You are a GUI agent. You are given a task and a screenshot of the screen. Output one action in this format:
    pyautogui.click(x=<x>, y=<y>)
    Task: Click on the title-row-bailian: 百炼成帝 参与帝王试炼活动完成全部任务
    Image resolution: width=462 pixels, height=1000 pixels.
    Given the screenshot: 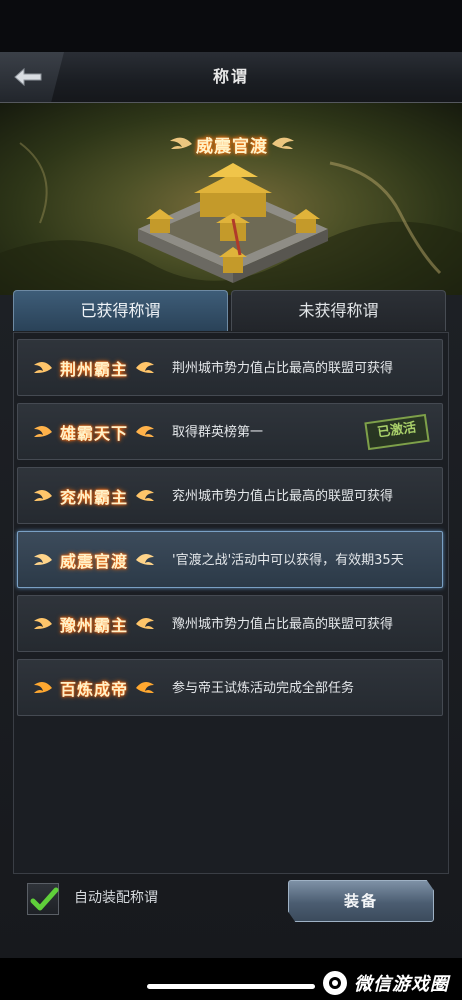 What is the action you would take?
    pyautogui.click(x=230, y=687)
    